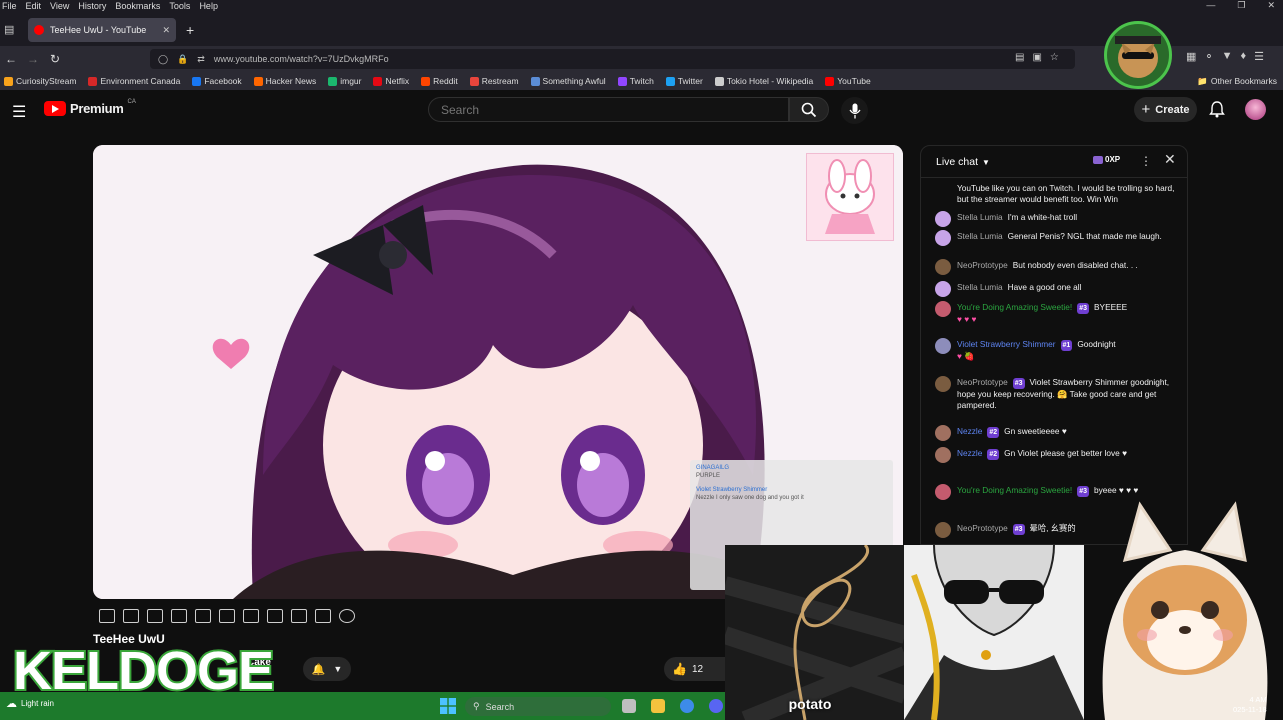  What do you see at coordinates (963, 162) in the screenshot?
I see `chat-mode-dropdown: Live chat ▼` at bounding box center [963, 162].